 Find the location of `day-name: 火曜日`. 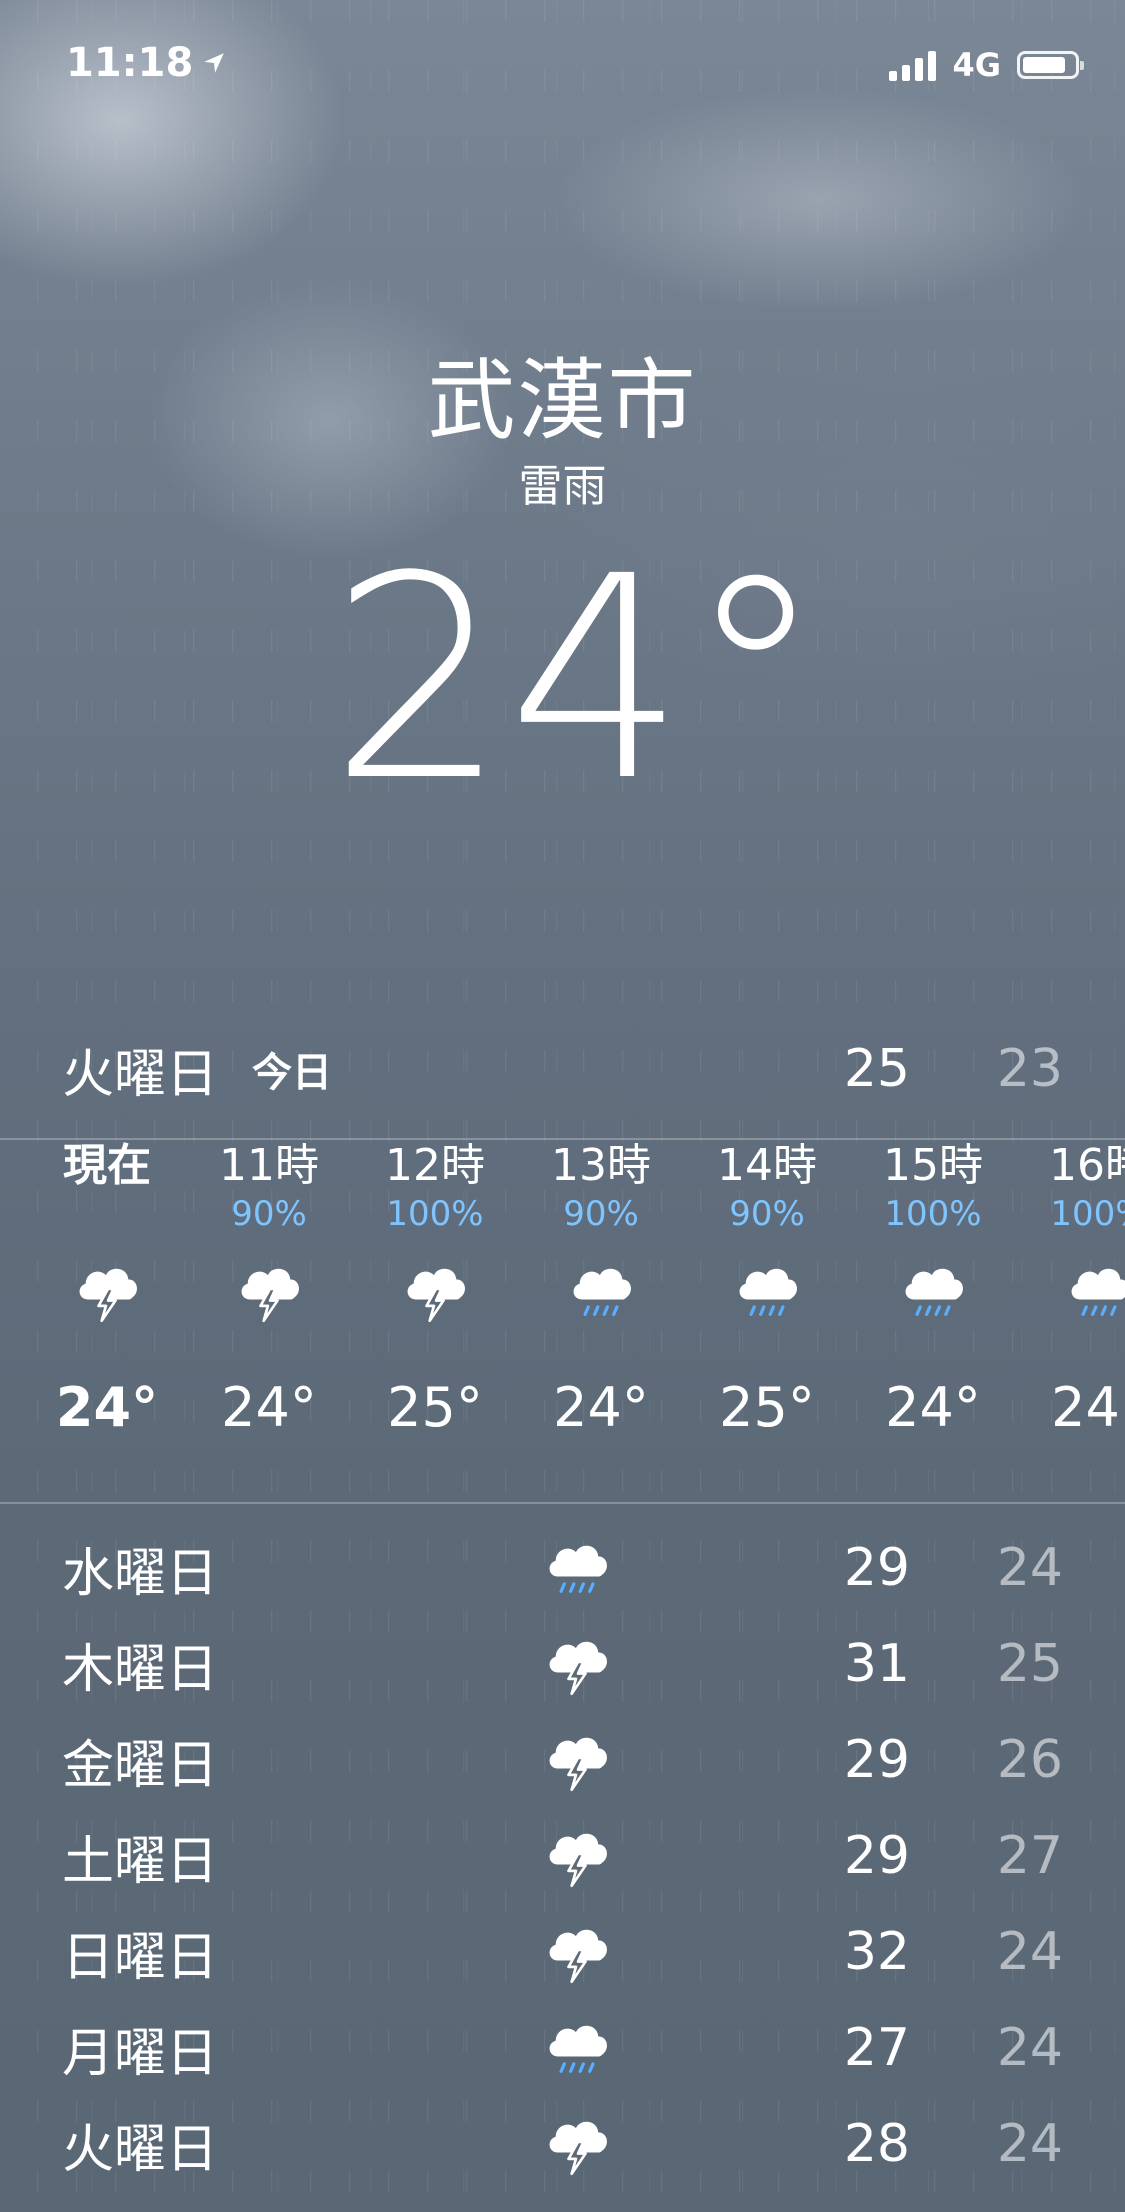

day-name: 火曜日 is located at coordinates (140, 2149).